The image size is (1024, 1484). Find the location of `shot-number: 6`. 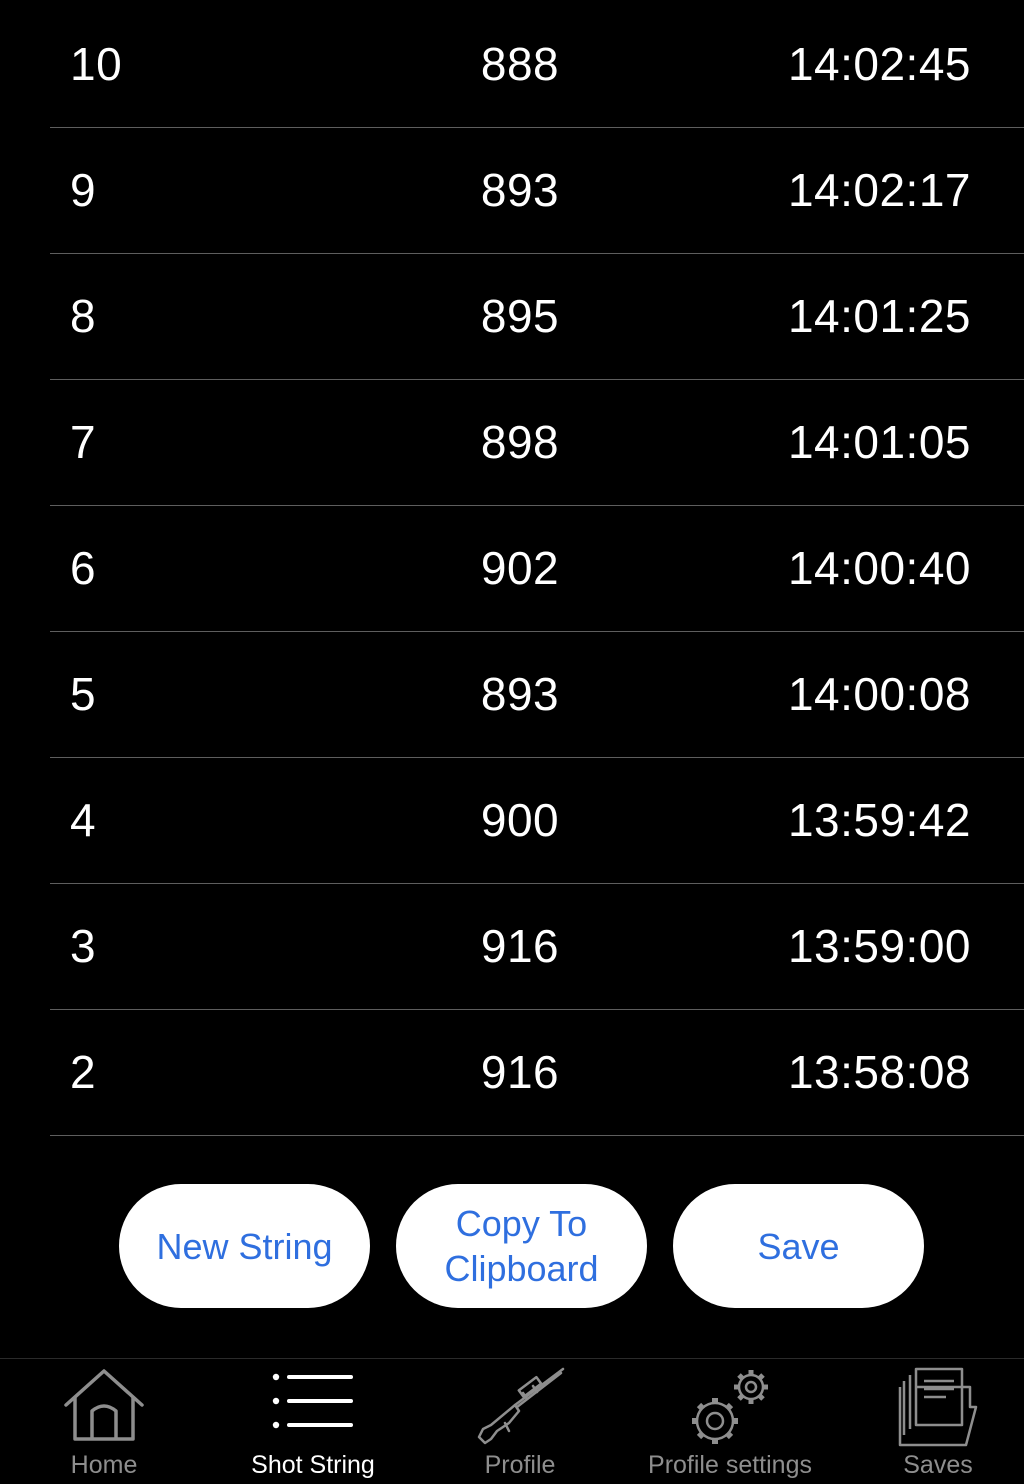

shot-number: 6 is located at coordinates (83, 568).